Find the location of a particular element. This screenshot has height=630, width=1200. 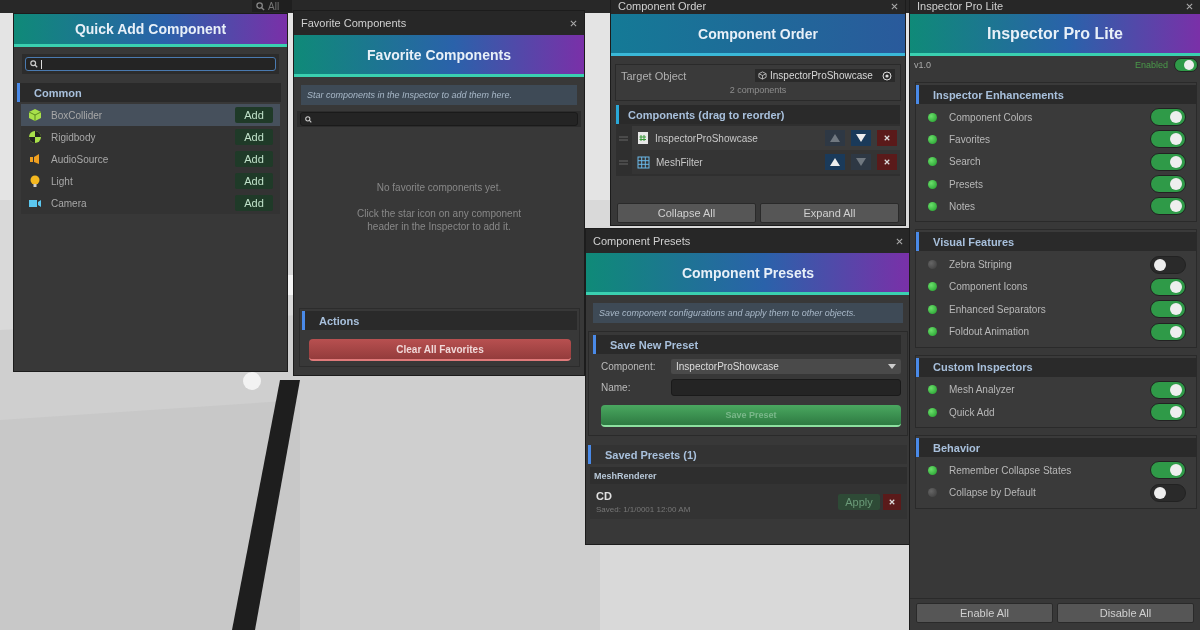

section-title: Visual Features is located at coordinates (974, 242).